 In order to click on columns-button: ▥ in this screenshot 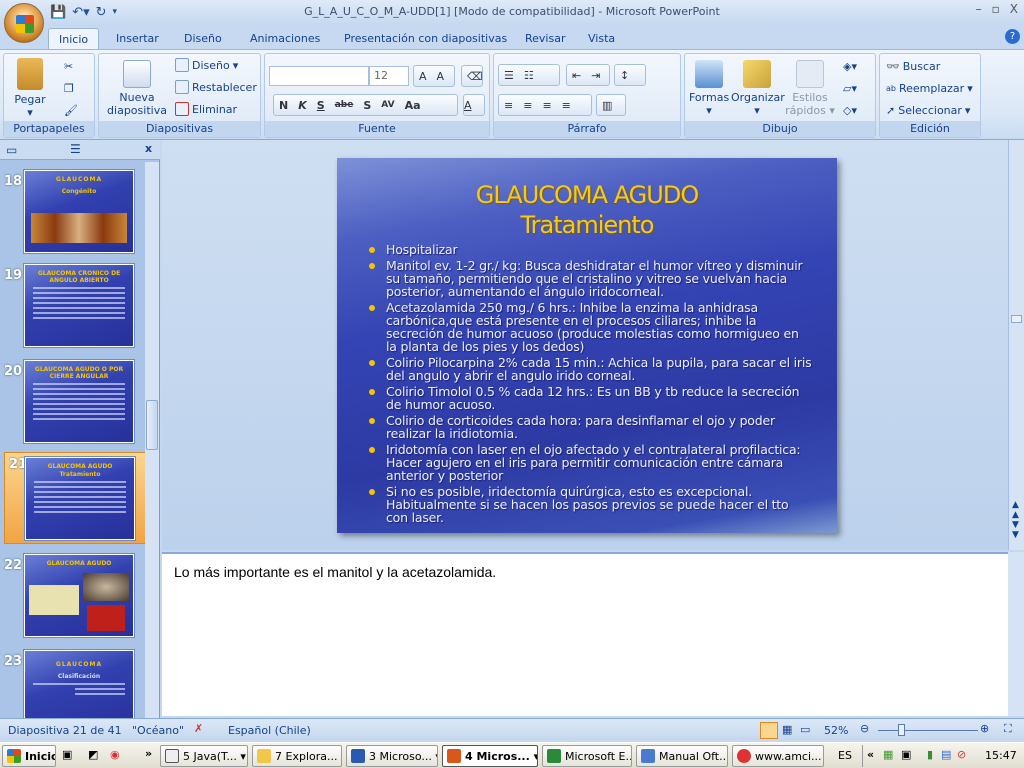, I will do `click(611, 105)`.